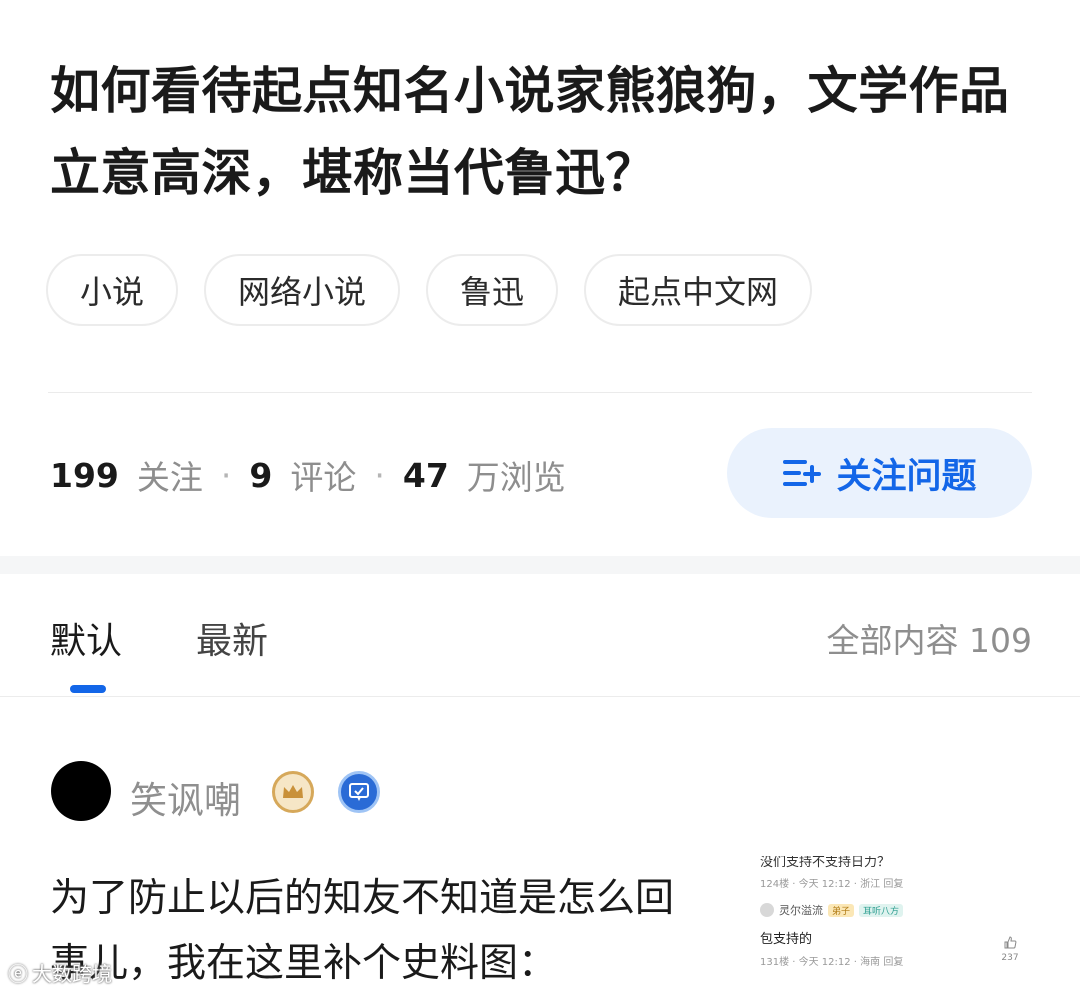 Image resolution: width=1080 pixels, height=996 pixels. What do you see at coordinates (802, 473) in the screenshot?
I see `add-list-icon` at bounding box center [802, 473].